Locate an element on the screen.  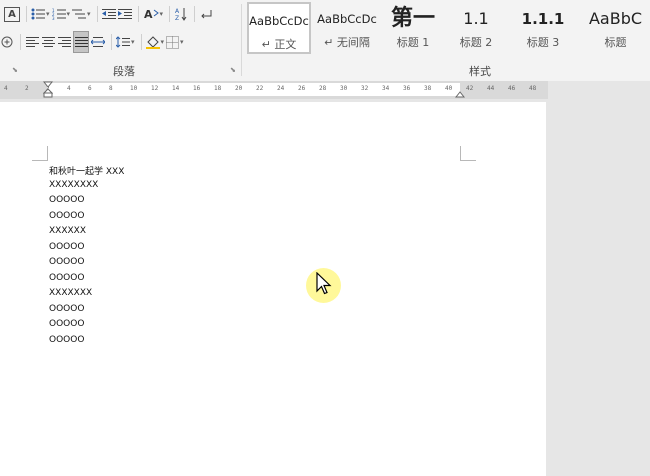
style-heading-1: 第一 标题 1 is located at coordinates (413, 28).